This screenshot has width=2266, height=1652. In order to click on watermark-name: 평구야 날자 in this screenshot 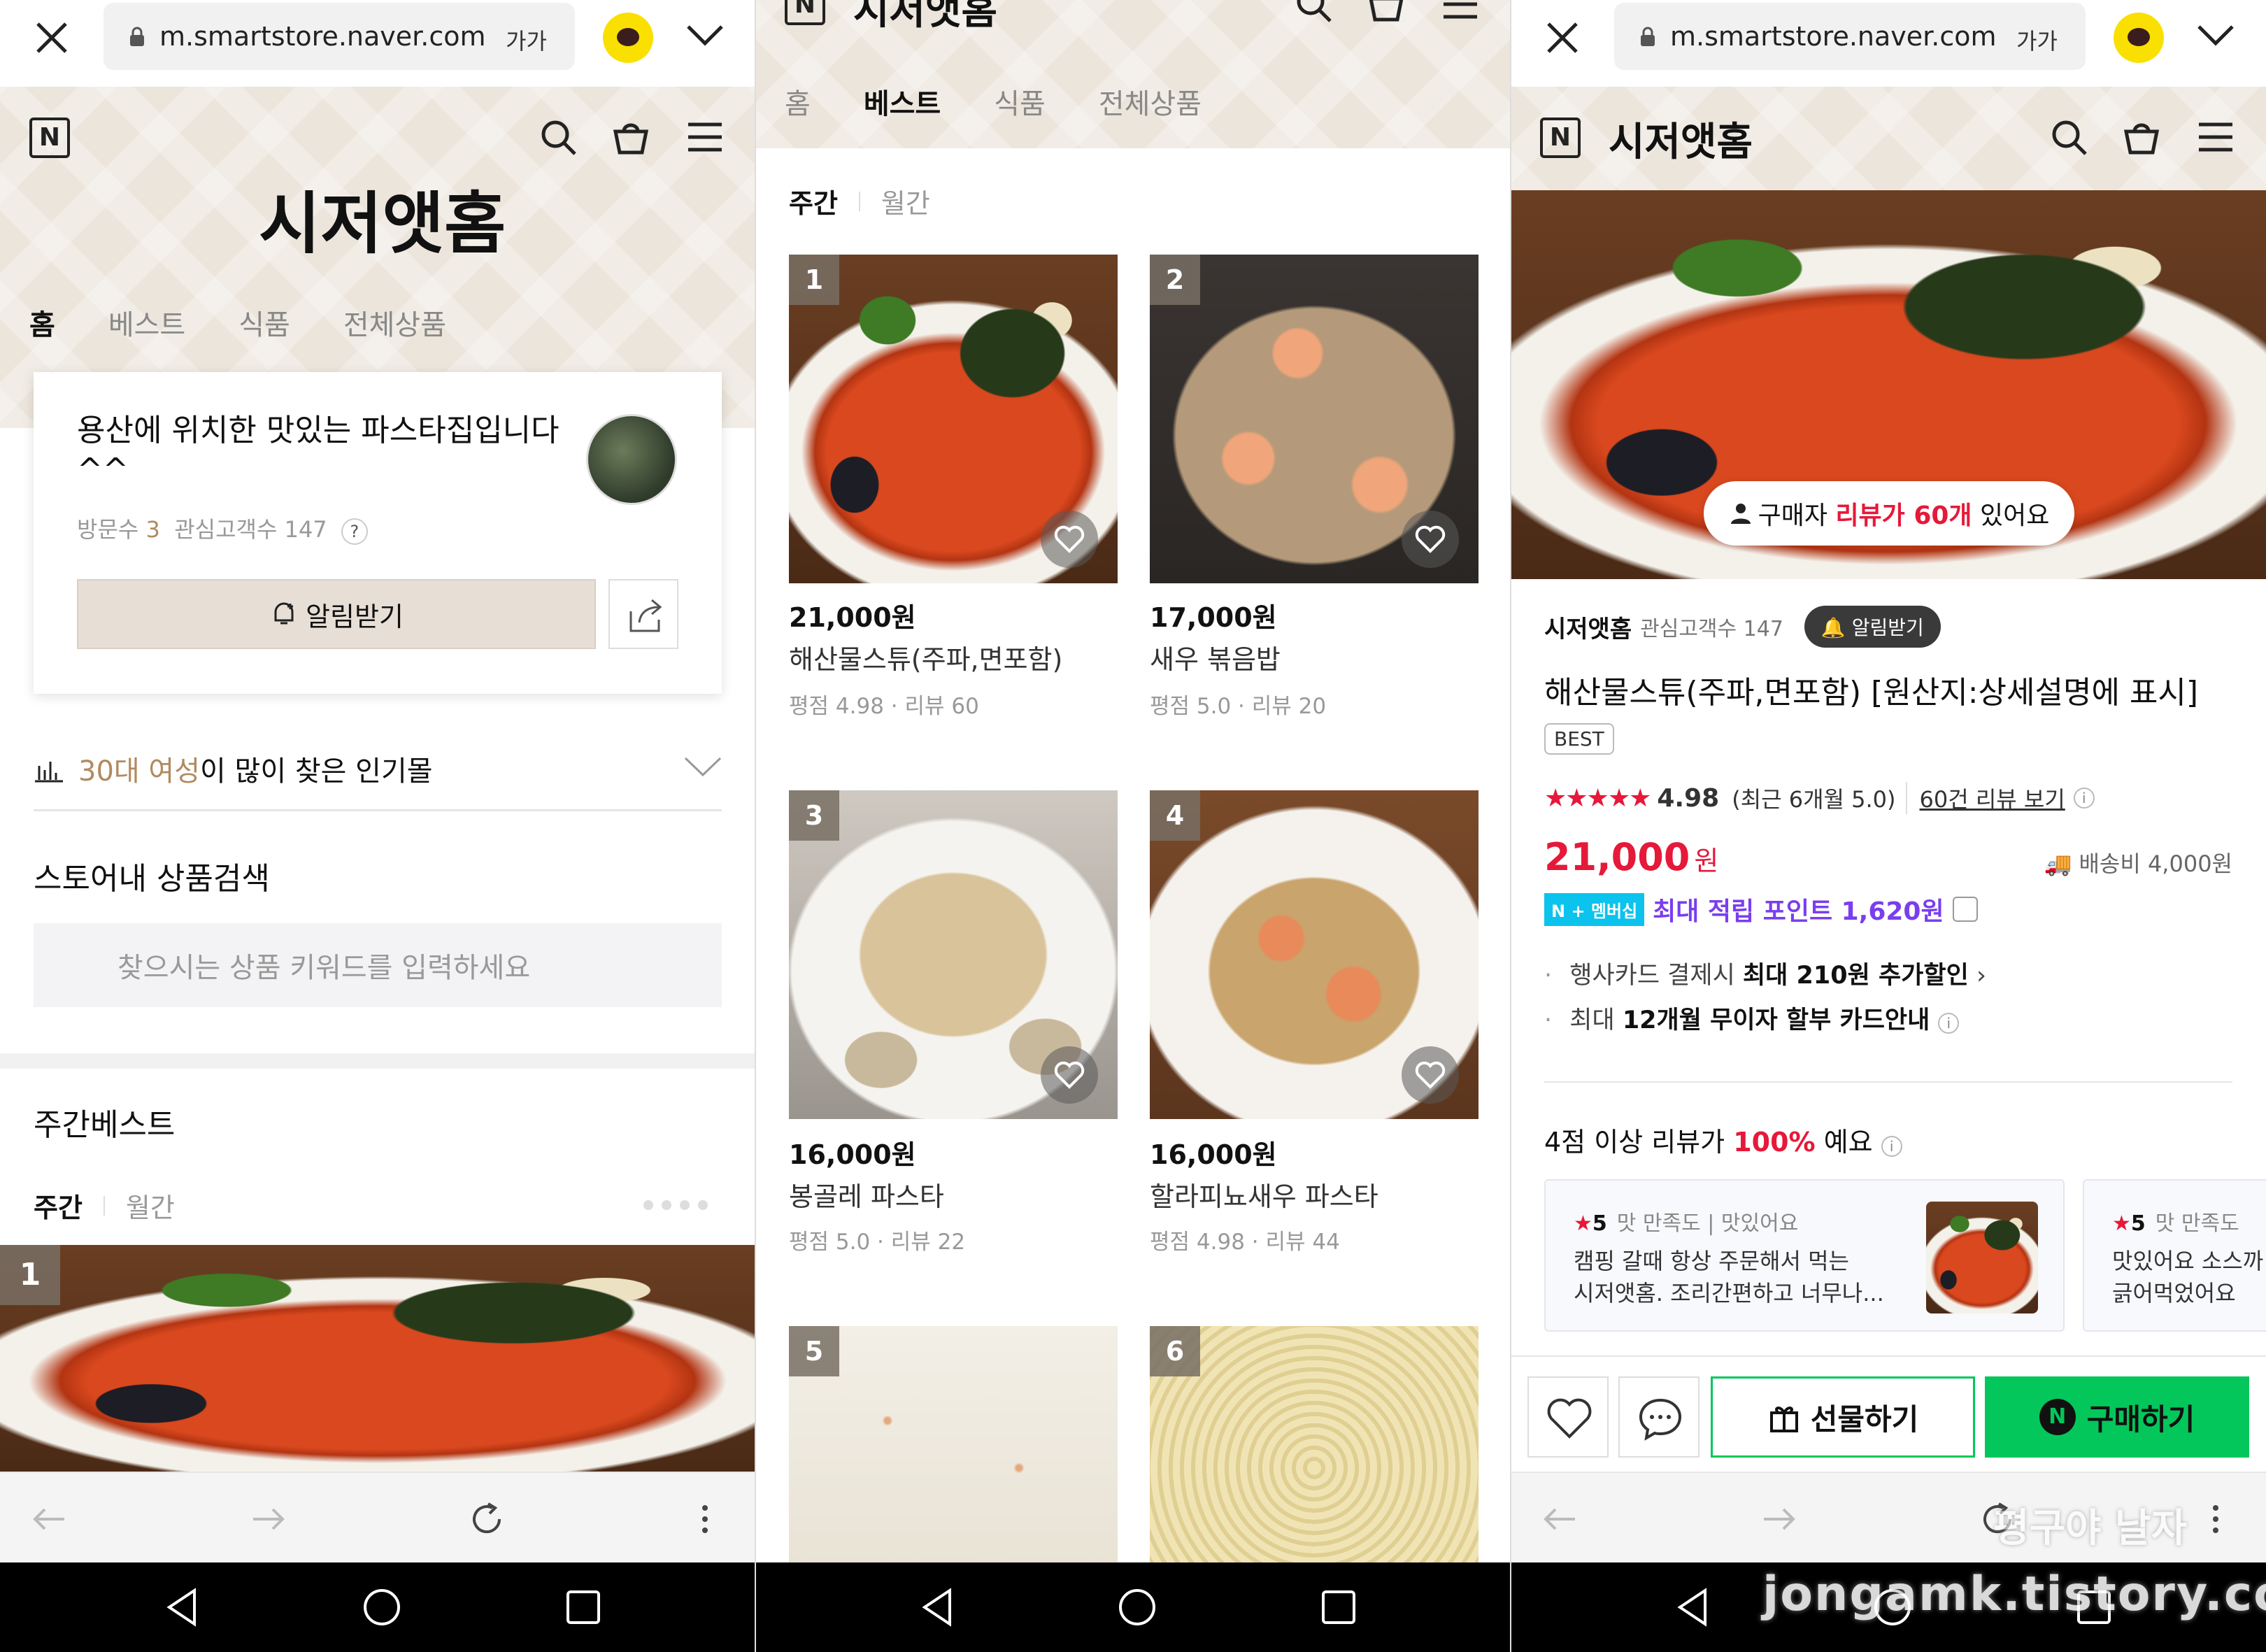, I will do `click(2090, 1528)`.